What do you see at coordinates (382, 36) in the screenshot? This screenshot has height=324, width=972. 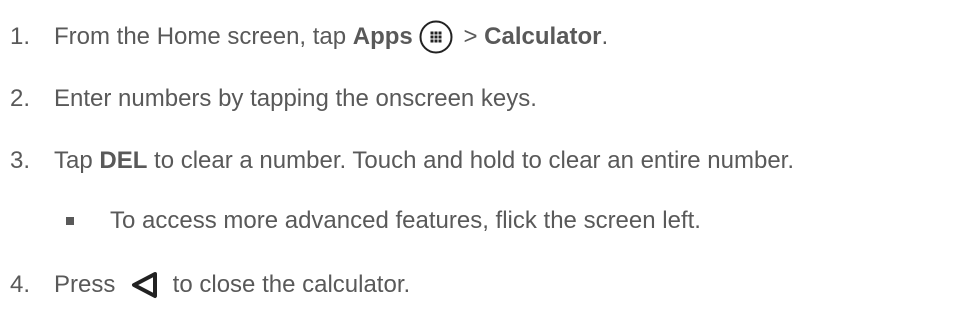 I see `apps-label: Apps` at bounding box center [382, 36].